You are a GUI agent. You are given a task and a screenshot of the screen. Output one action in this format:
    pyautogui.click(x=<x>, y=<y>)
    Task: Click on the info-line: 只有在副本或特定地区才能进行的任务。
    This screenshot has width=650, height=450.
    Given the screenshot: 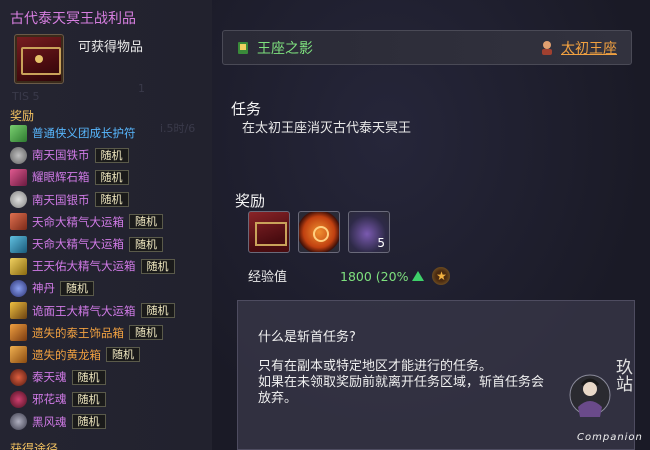 What is the action you would take?
    pyautogui.click(x=375, y=366)
    